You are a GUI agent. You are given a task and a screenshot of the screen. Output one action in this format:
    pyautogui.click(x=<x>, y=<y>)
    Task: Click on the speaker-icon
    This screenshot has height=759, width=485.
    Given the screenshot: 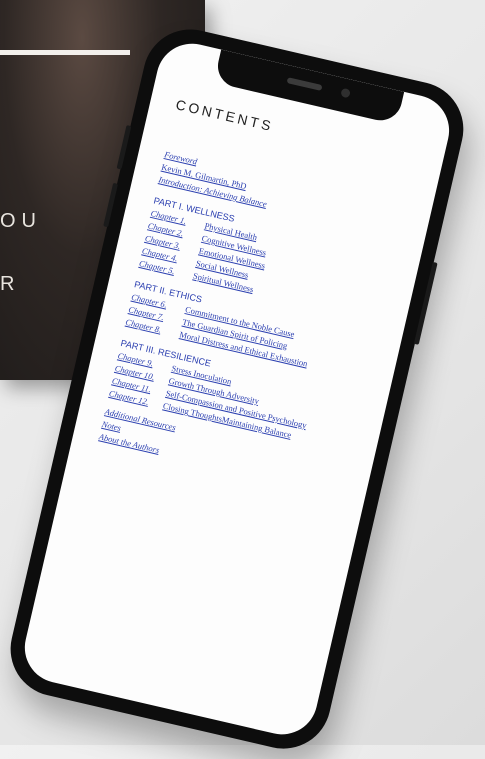 What is the action you would take?
    pyautogui.click(x=304, y=84)
    